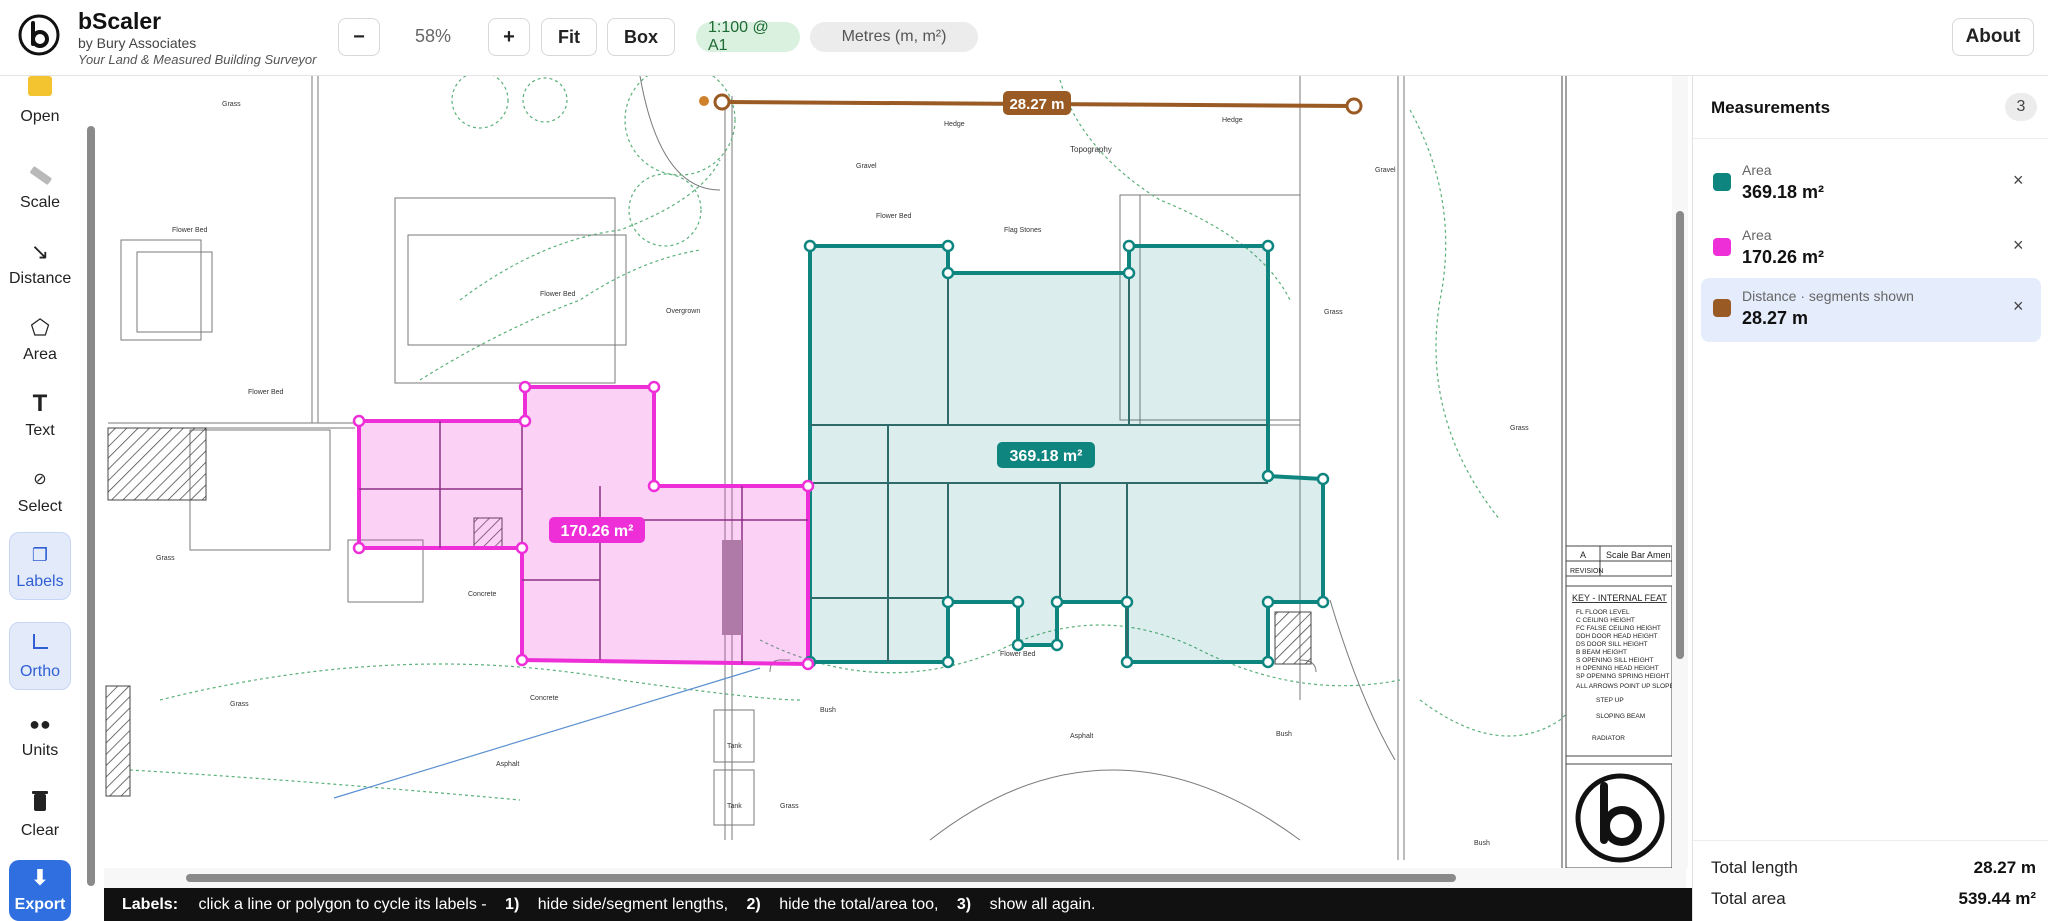  I want to click on measurement-item-selected: Distance · segments shown 28.27 m ×, so click(1871, 310).